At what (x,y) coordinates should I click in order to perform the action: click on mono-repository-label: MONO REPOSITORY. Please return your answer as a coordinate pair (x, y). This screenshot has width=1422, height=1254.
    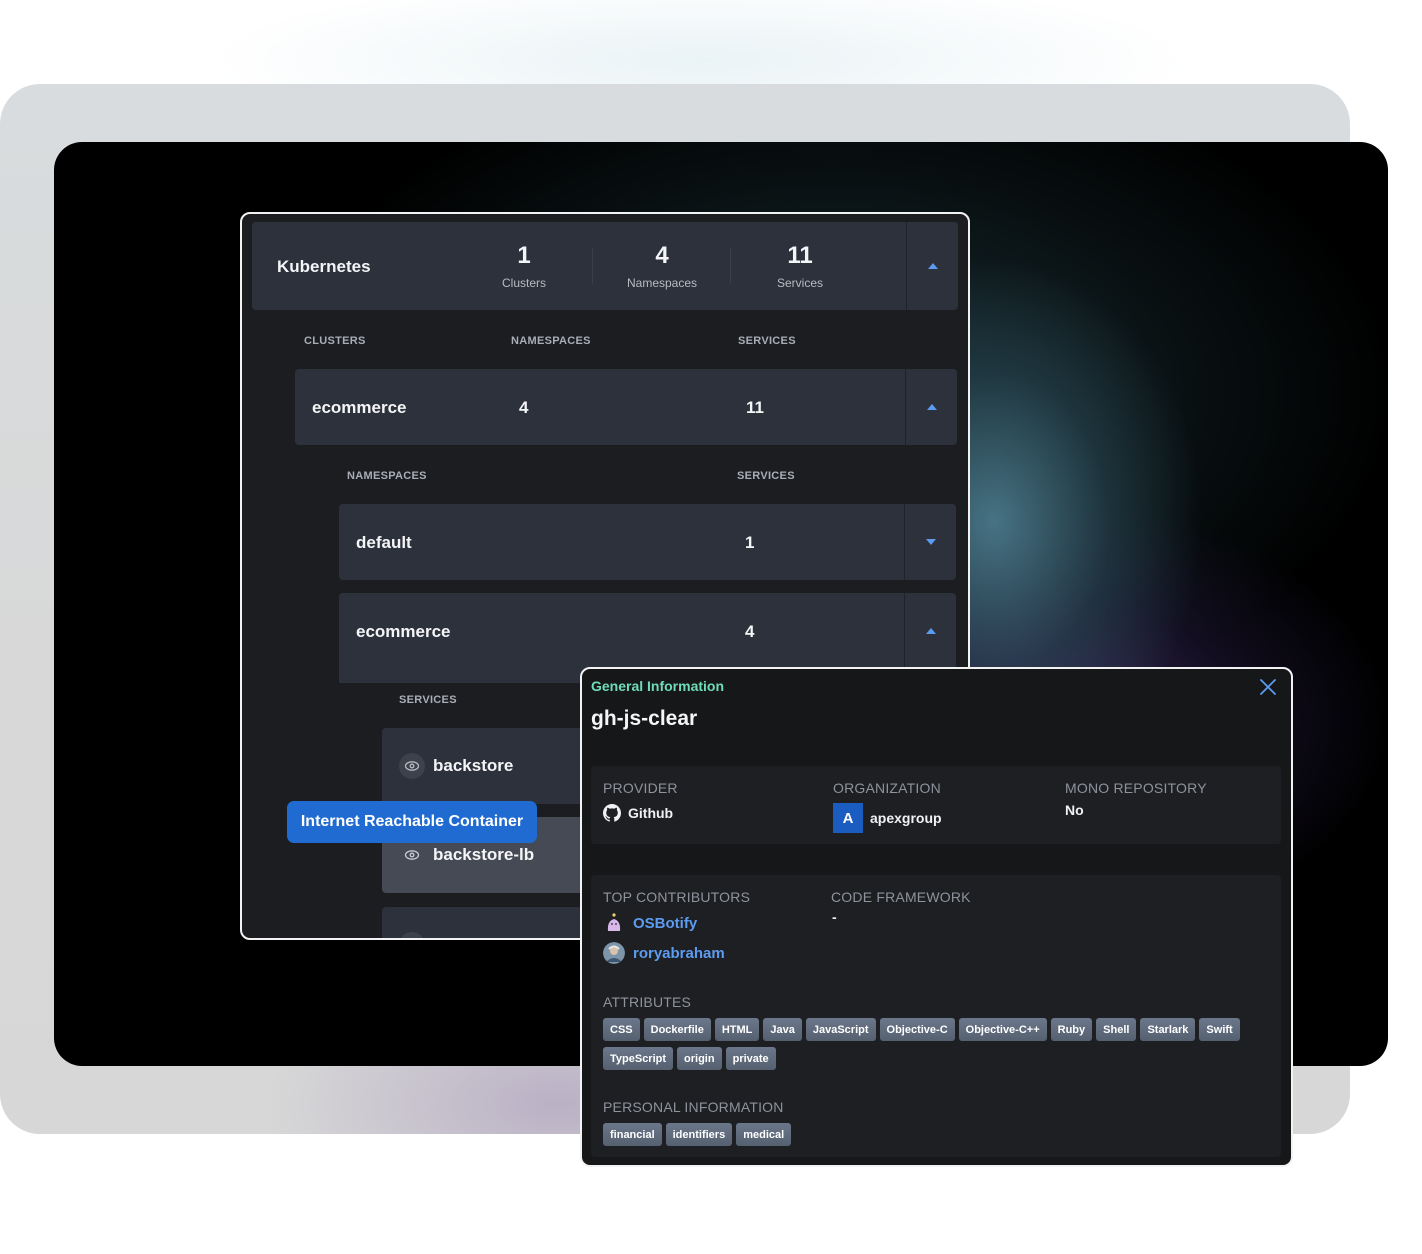
    Looking at the image, I should click on (1136, 788).